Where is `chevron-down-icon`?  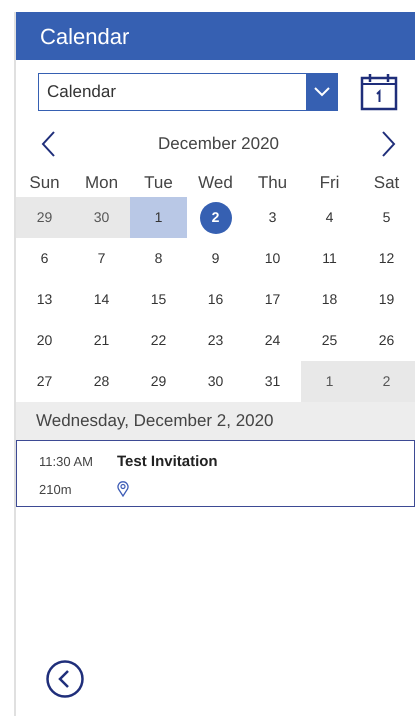
chevron-down-icon is located at coordinates (321, 92).